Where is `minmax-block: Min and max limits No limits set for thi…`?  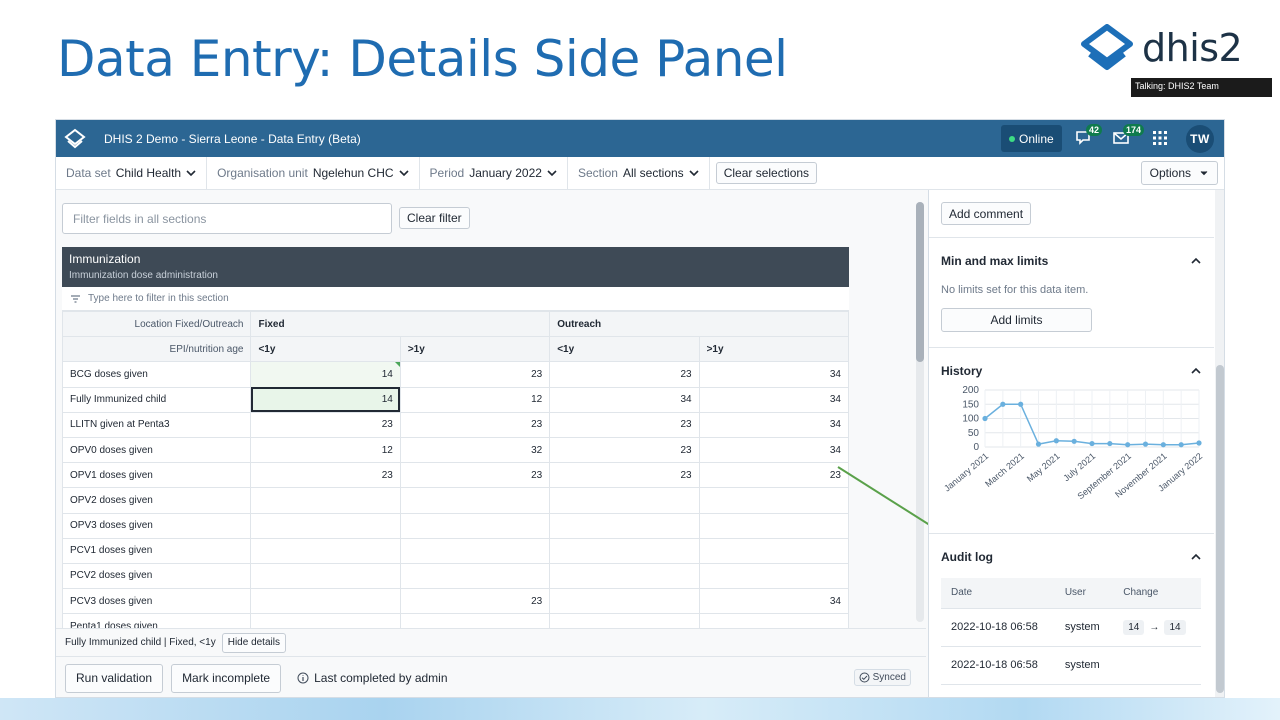 minmax-block: Min and max limits No limits set for thi… is located at coordinates (1071, 293).